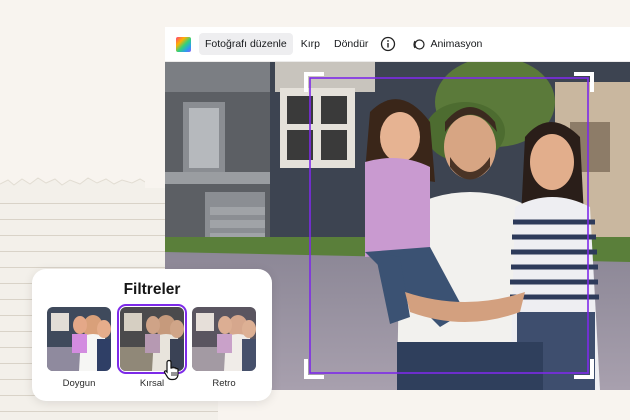  Describe the element at coordinates (79, 383) in the screenshot. I see `filter-label-saturated: Doygun` at that location.